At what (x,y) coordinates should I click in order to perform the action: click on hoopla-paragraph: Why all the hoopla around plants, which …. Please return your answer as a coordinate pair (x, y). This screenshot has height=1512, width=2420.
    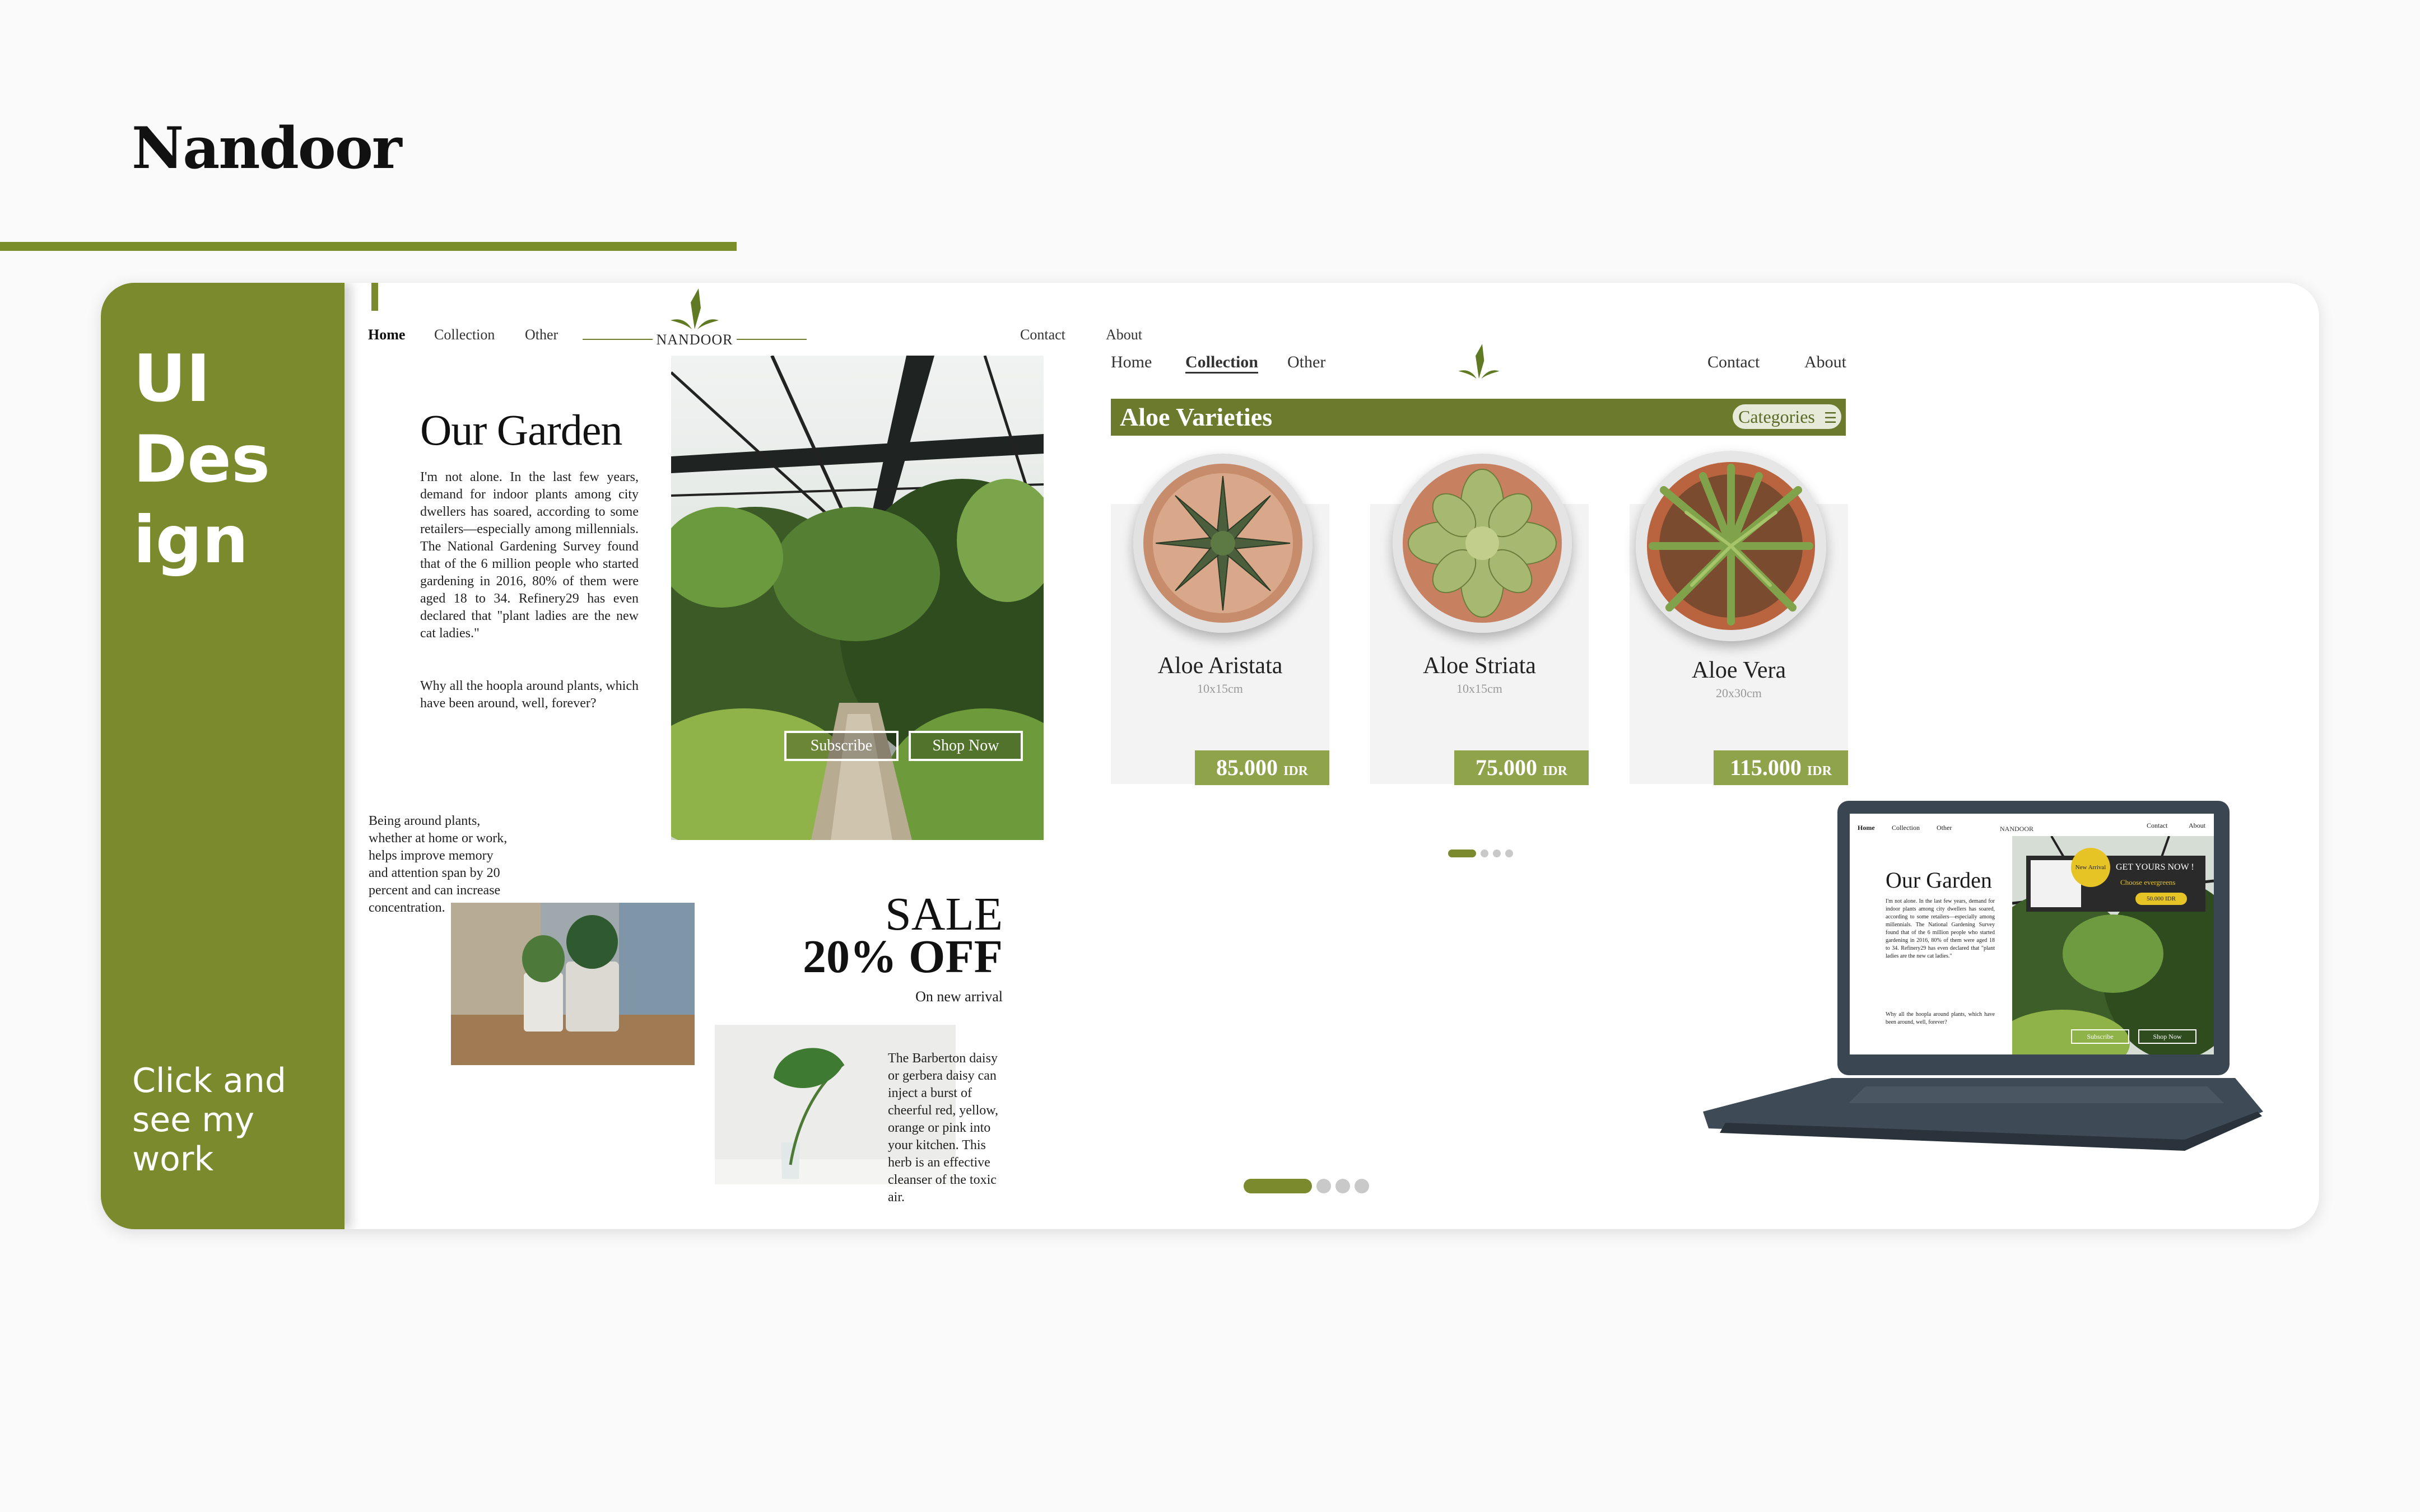
    Looking at the image, I should click on (530, 695).